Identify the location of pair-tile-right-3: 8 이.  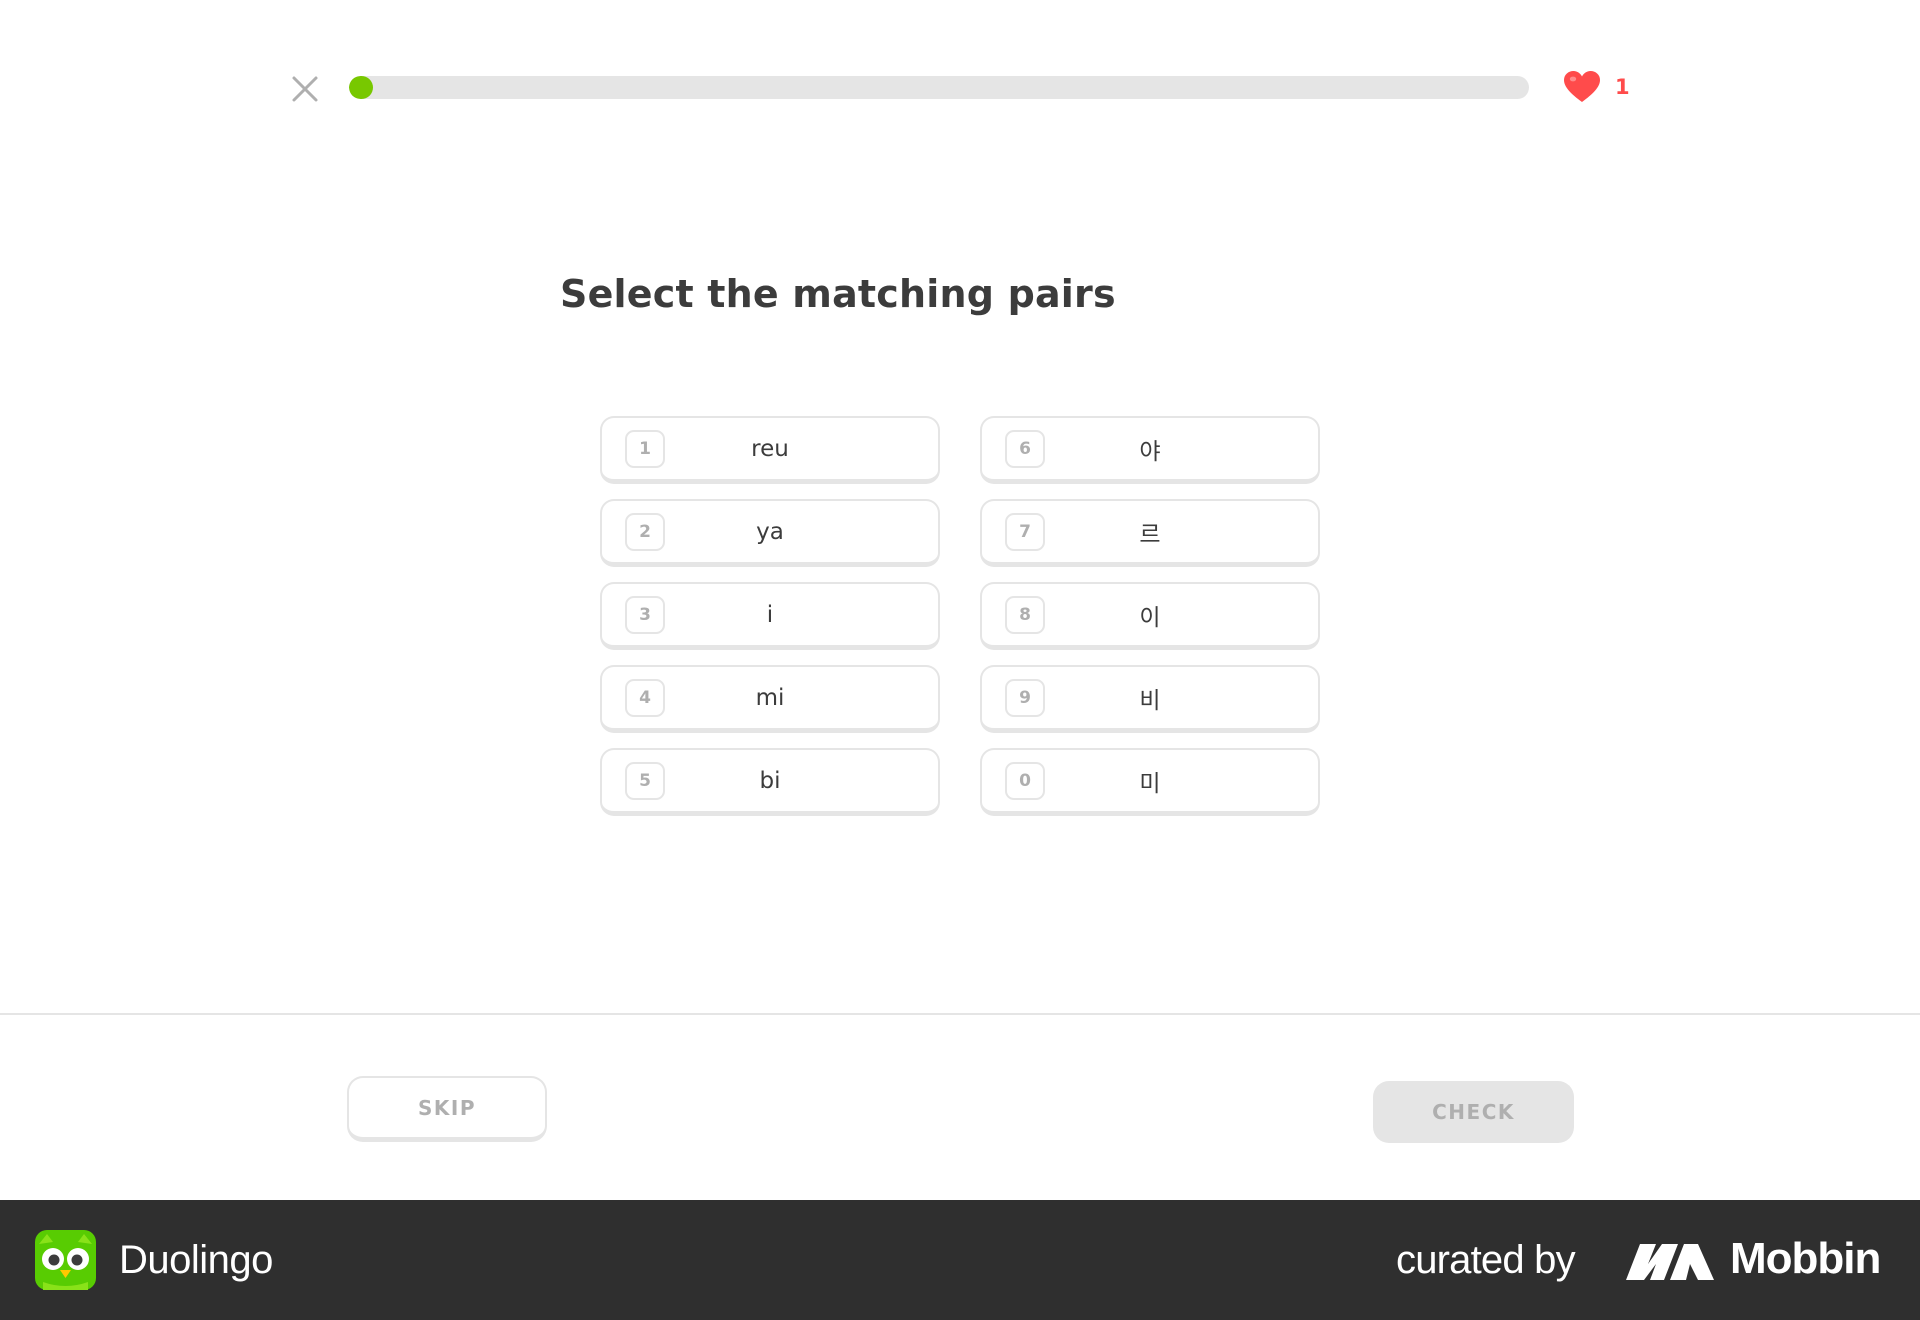
(1150, 616).